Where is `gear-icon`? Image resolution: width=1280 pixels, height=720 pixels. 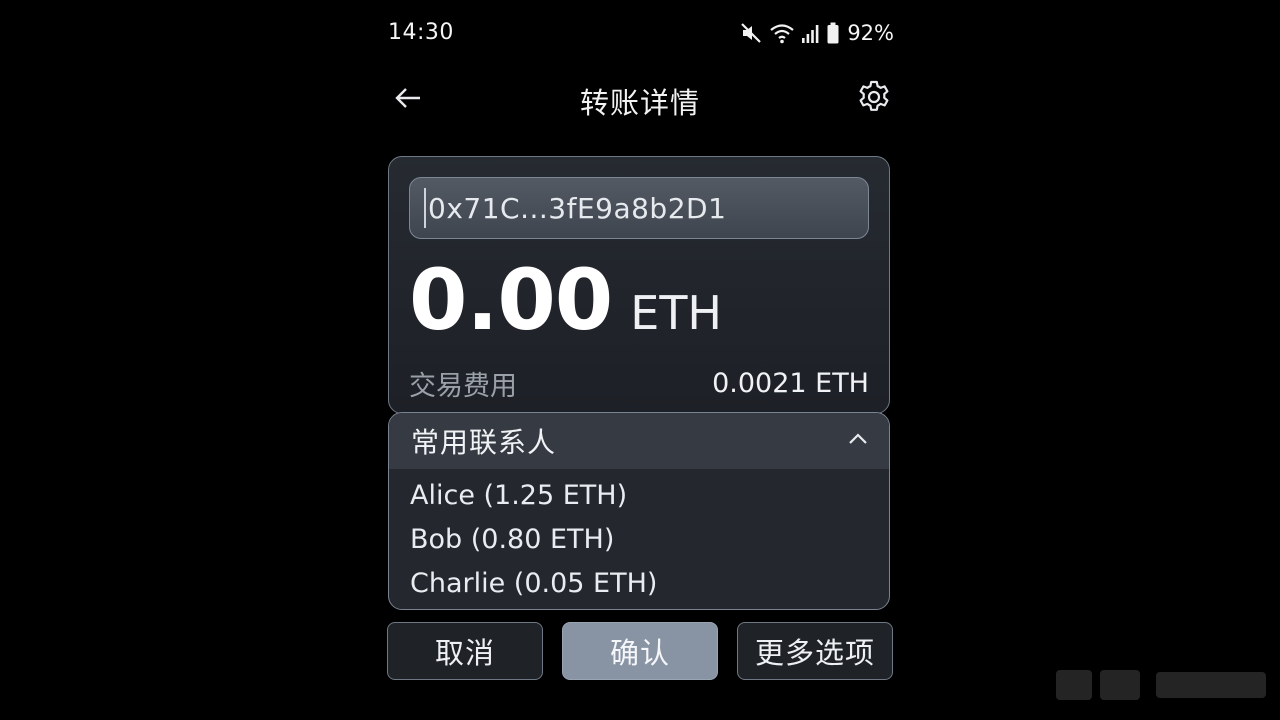 gear-icon is located at coordinates (874, 99).